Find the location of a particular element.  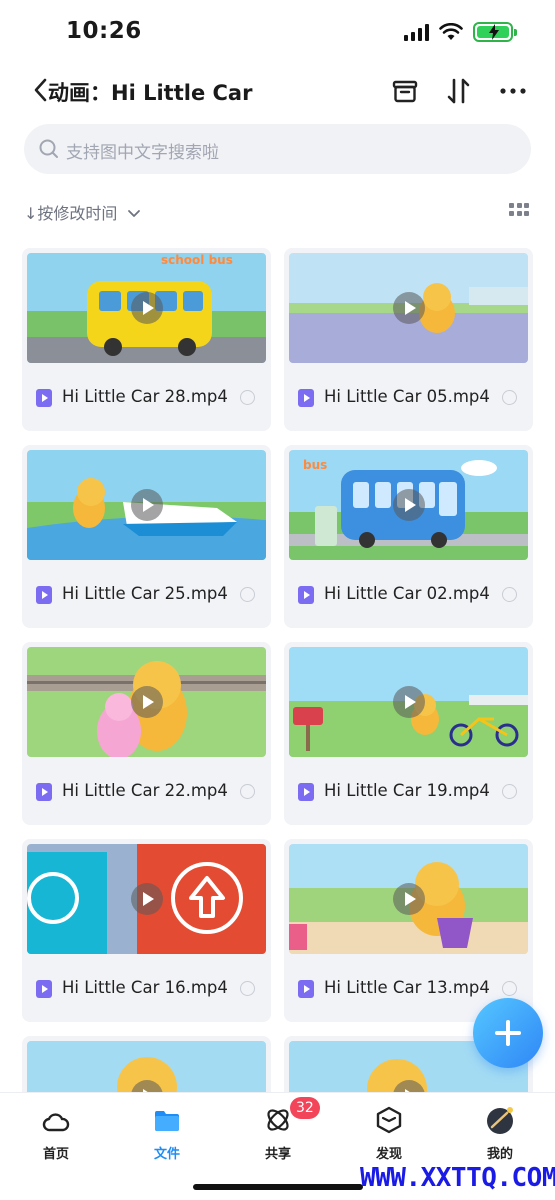

battery-icon is located at coordinates (495, 32).